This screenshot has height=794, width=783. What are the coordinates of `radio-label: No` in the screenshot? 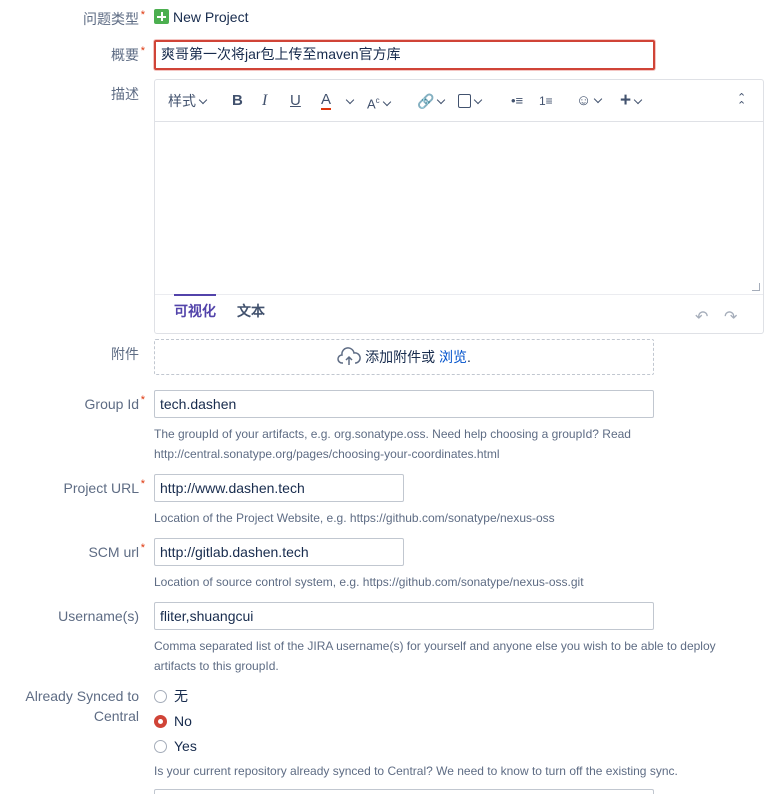 It's located at (183, 721).